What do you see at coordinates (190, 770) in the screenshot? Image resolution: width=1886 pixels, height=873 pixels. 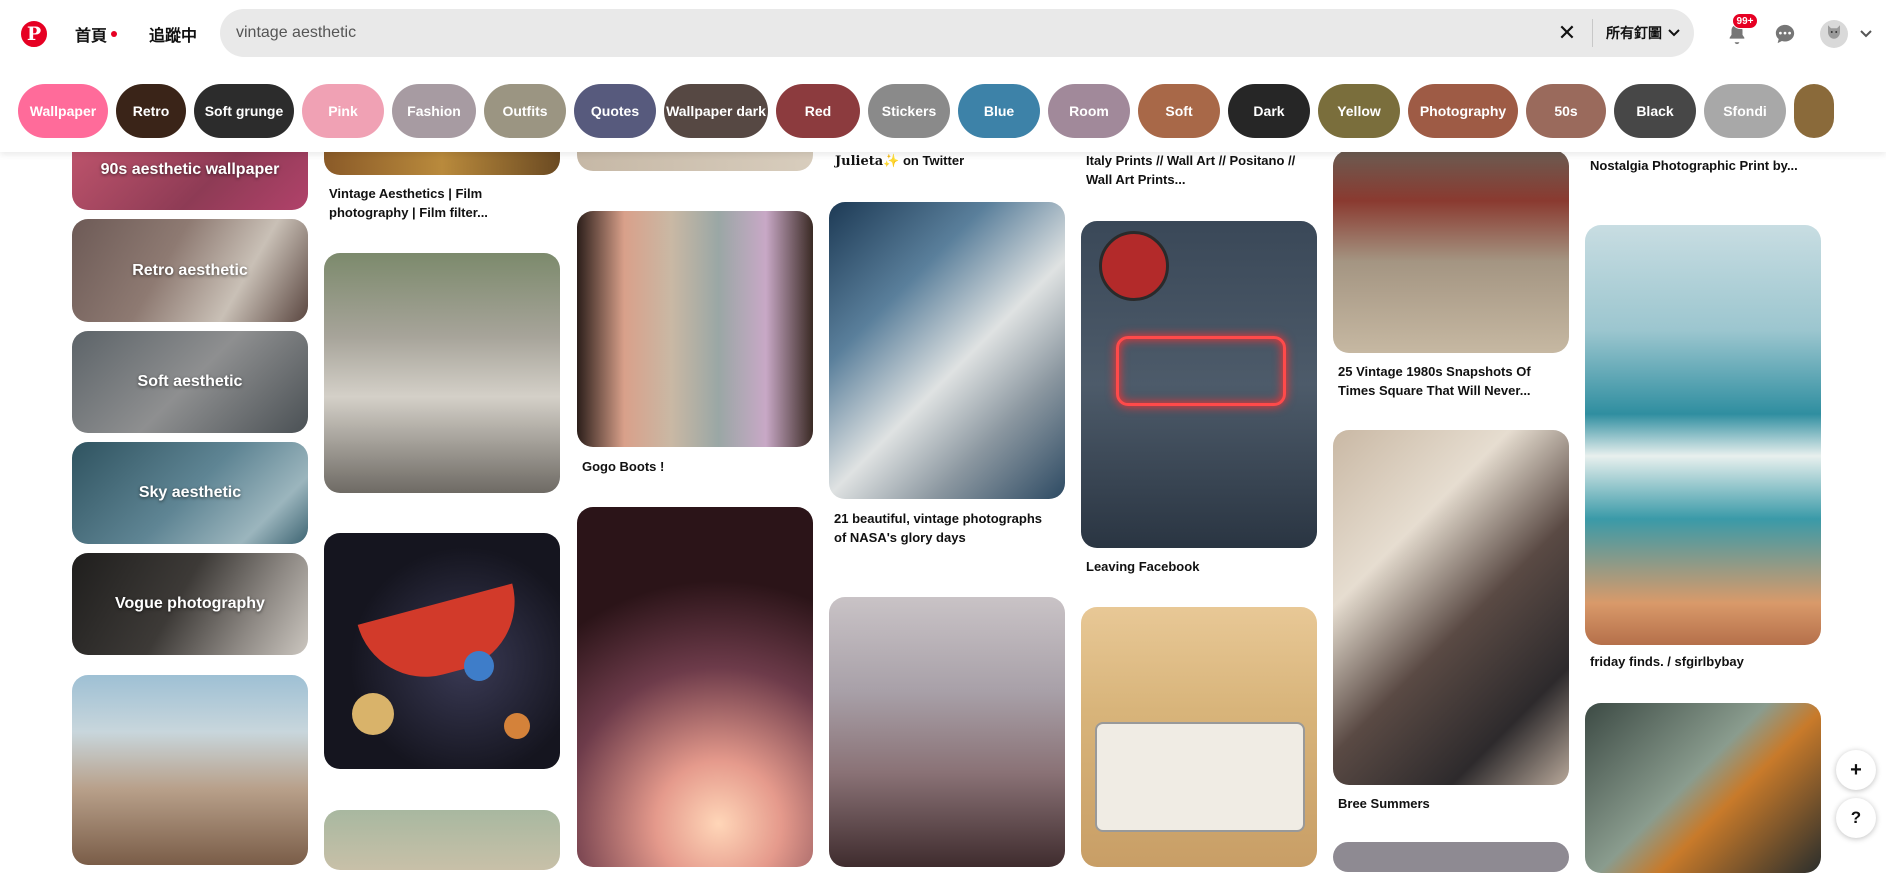 I see `pin-image-hifi-street` at bounding box center [190, 770].